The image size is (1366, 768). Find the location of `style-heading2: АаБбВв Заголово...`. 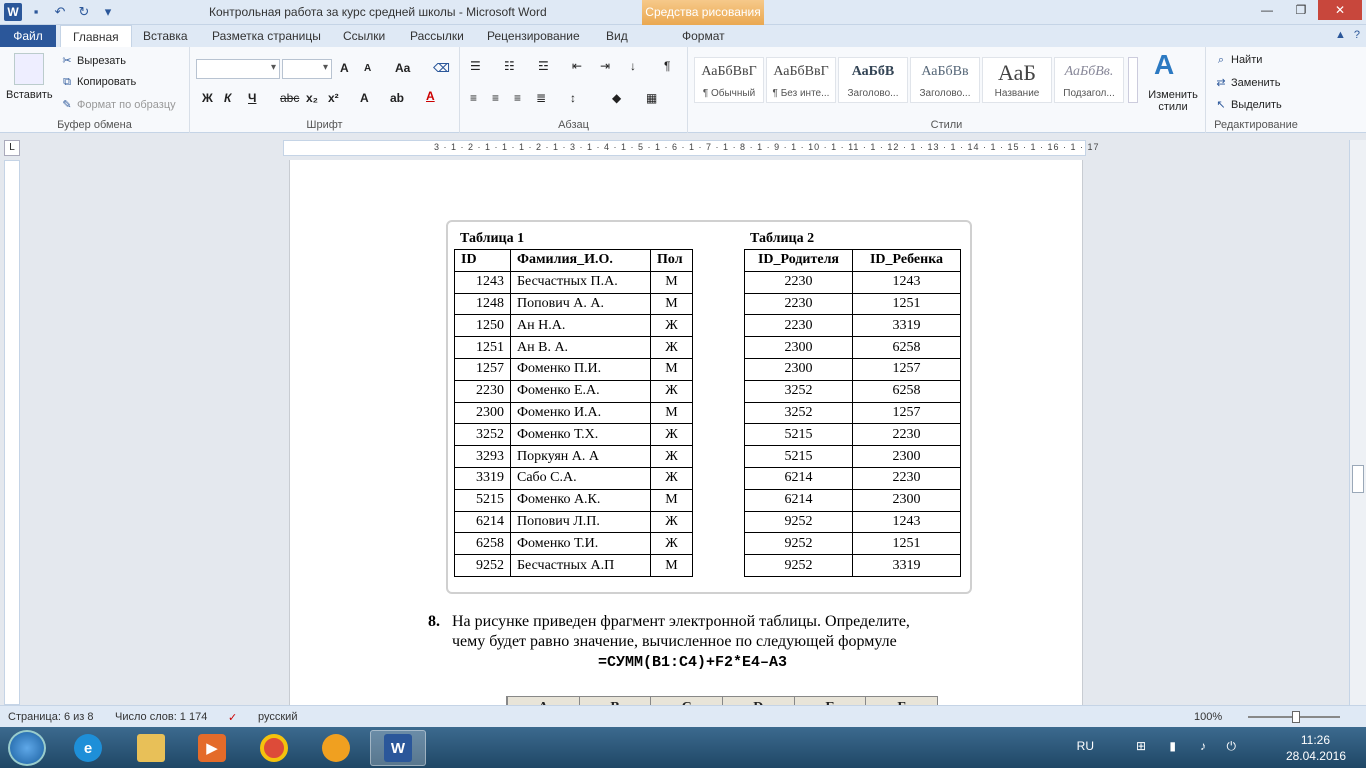

style-heading2: АаБбВв Заголово... is located at coordinates (945, 80).